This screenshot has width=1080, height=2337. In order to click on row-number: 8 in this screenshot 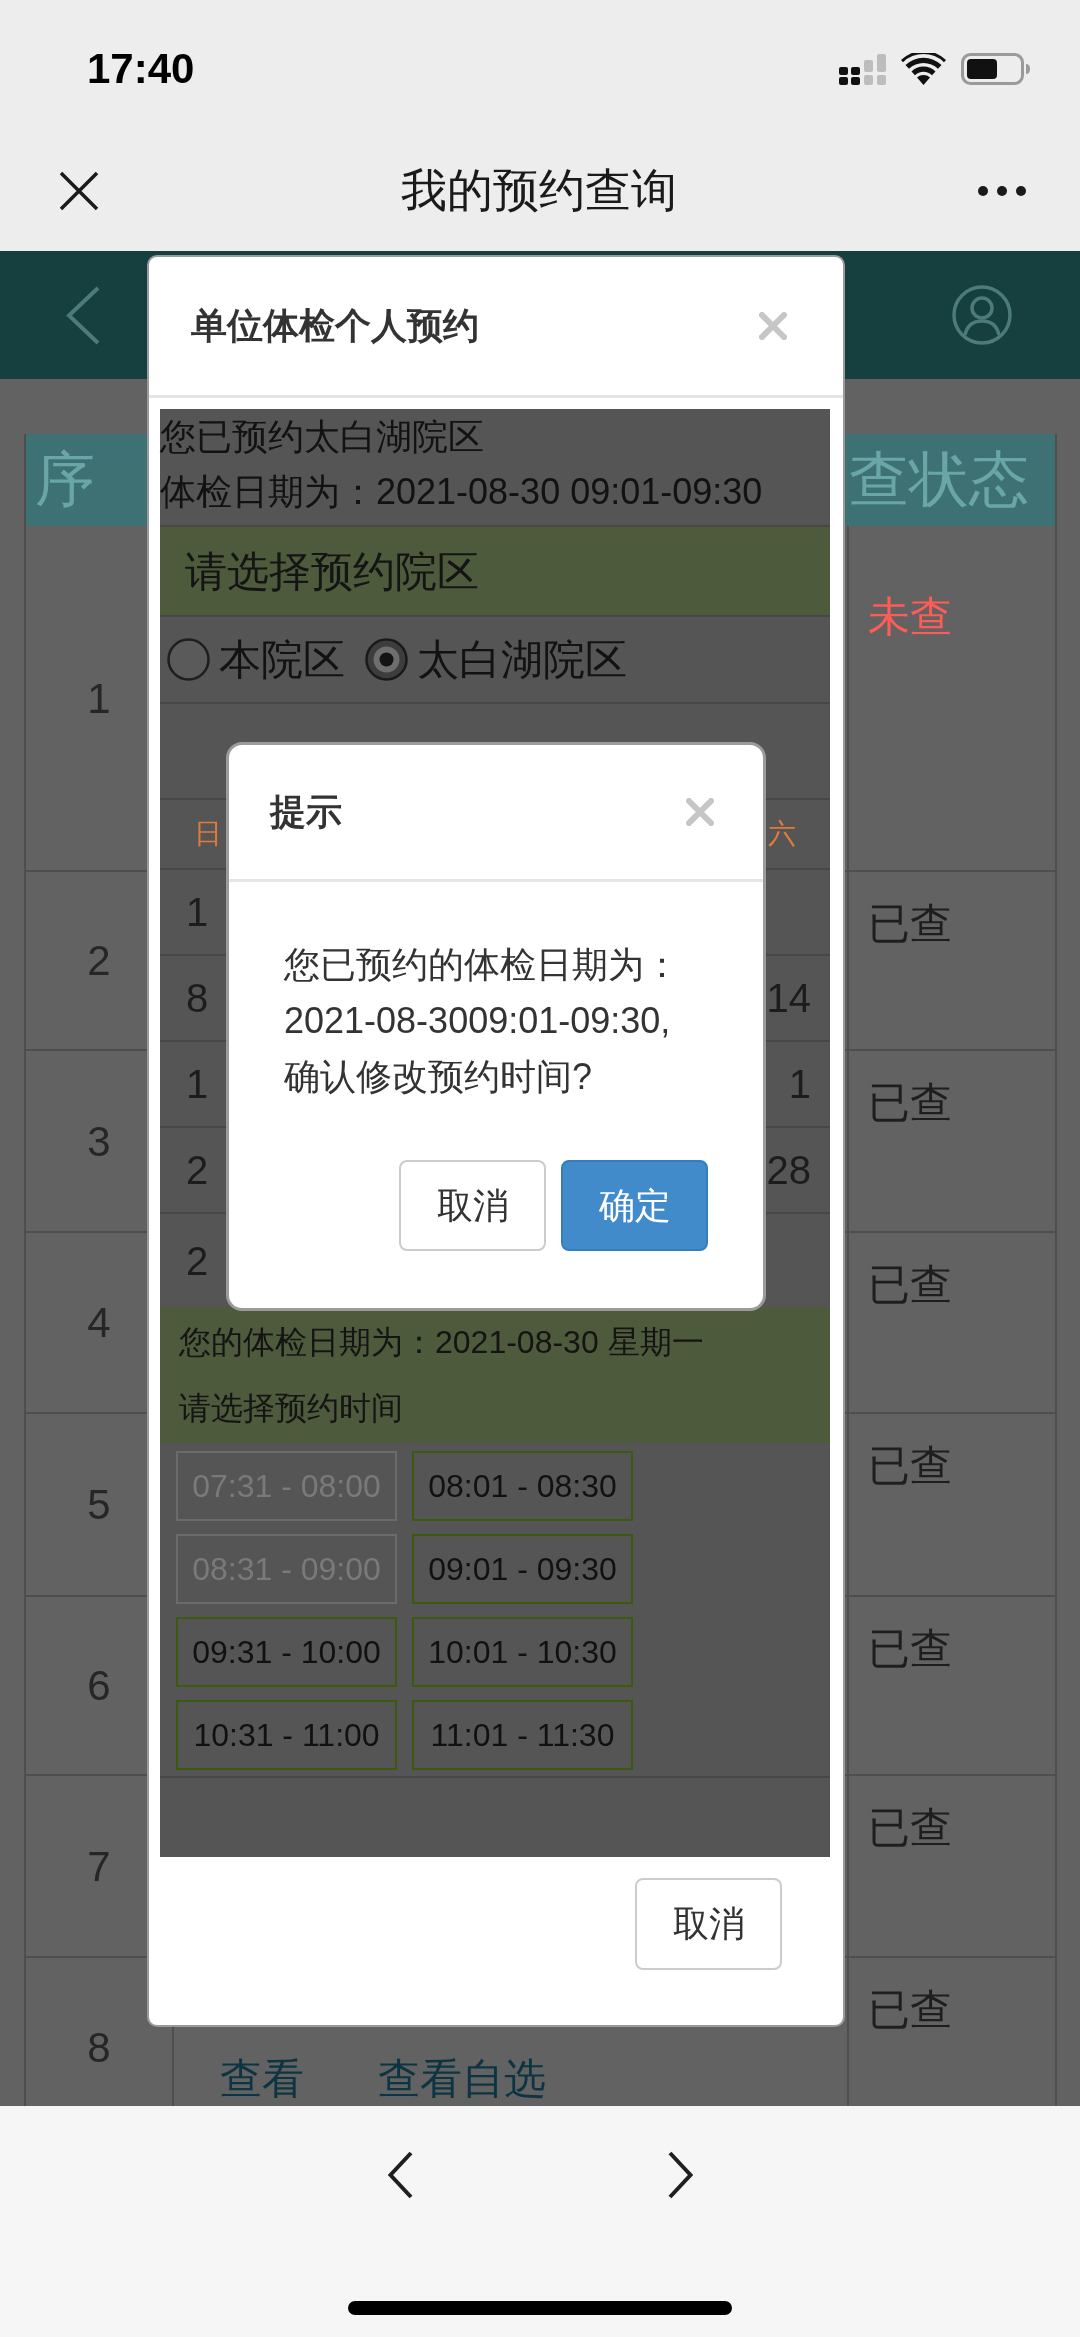, I will do `click(99, 2047)`.